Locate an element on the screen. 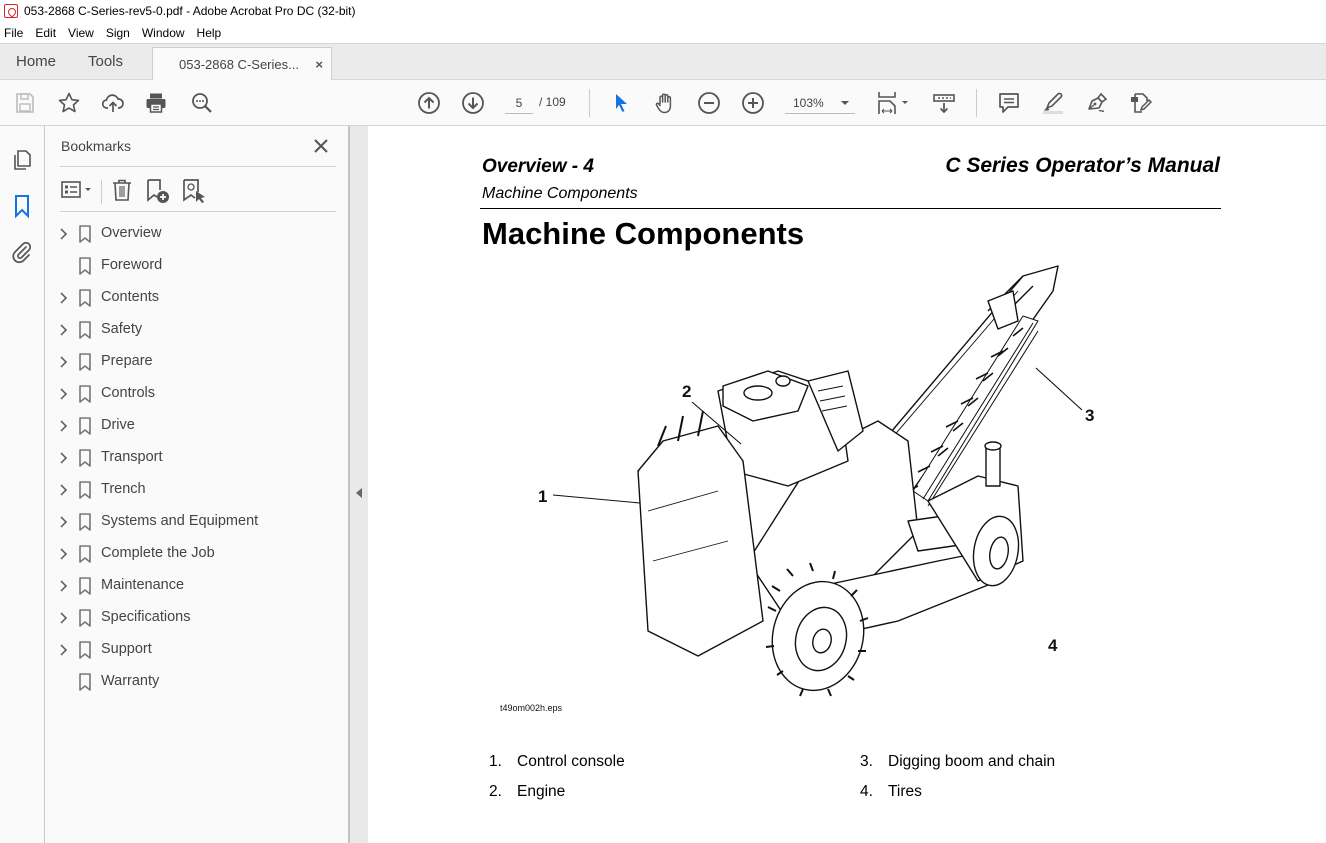 This screenshot has height=843, width=1326. zoom-in-button is located at coordinates (753, 103).